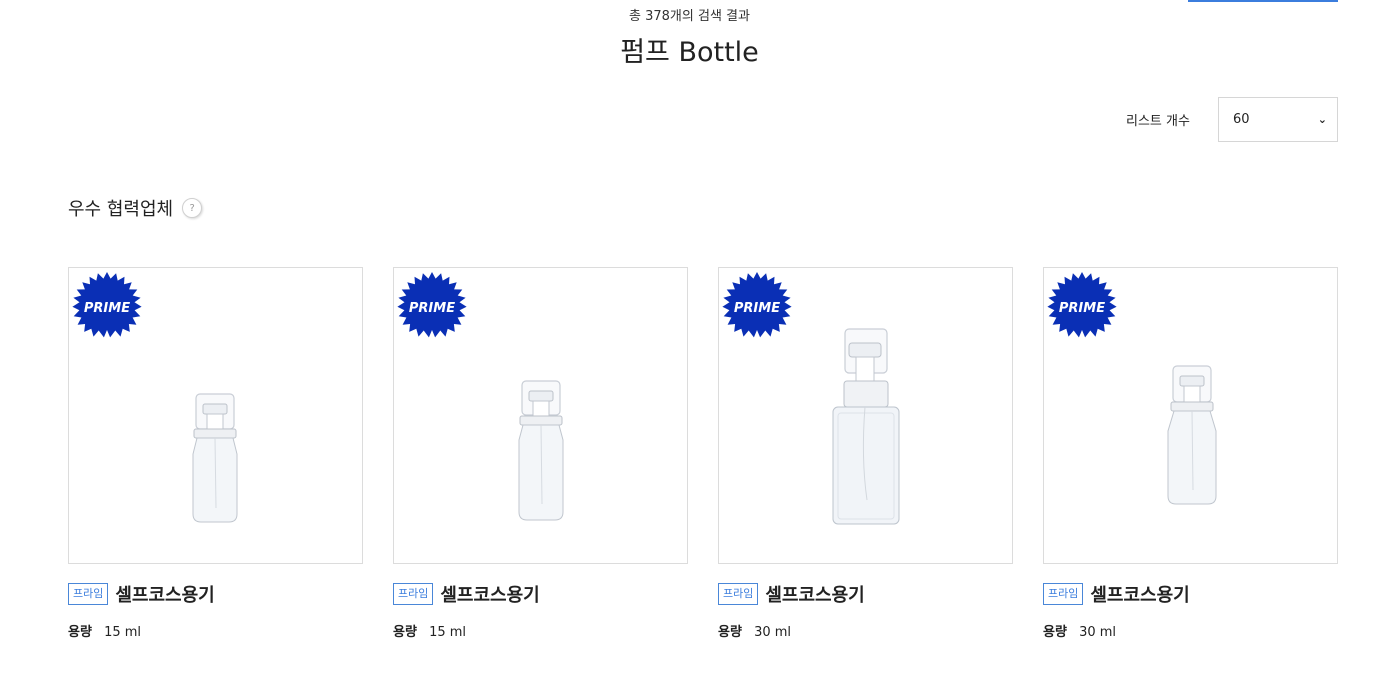 This screenshot has height=695, width=1379. What do you see at coordinates (192, 208) in the screenshot?
I see `help-icon: ?` at bounding box center [192, 208].